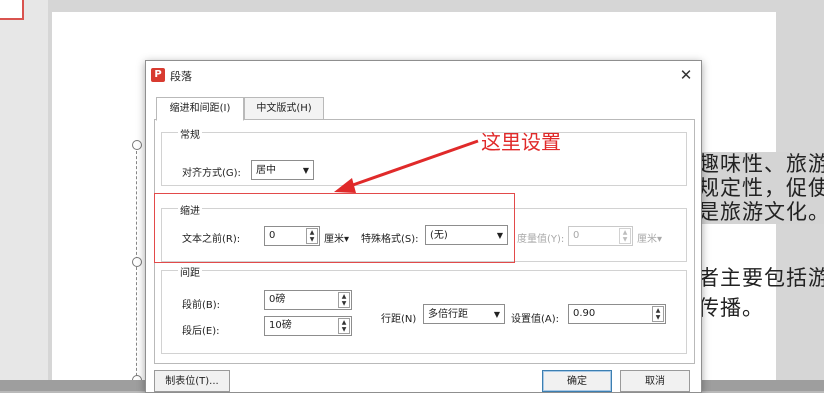  I want to click on tab-indent-spacing: 缩进和间距(I), so click(200, 109).